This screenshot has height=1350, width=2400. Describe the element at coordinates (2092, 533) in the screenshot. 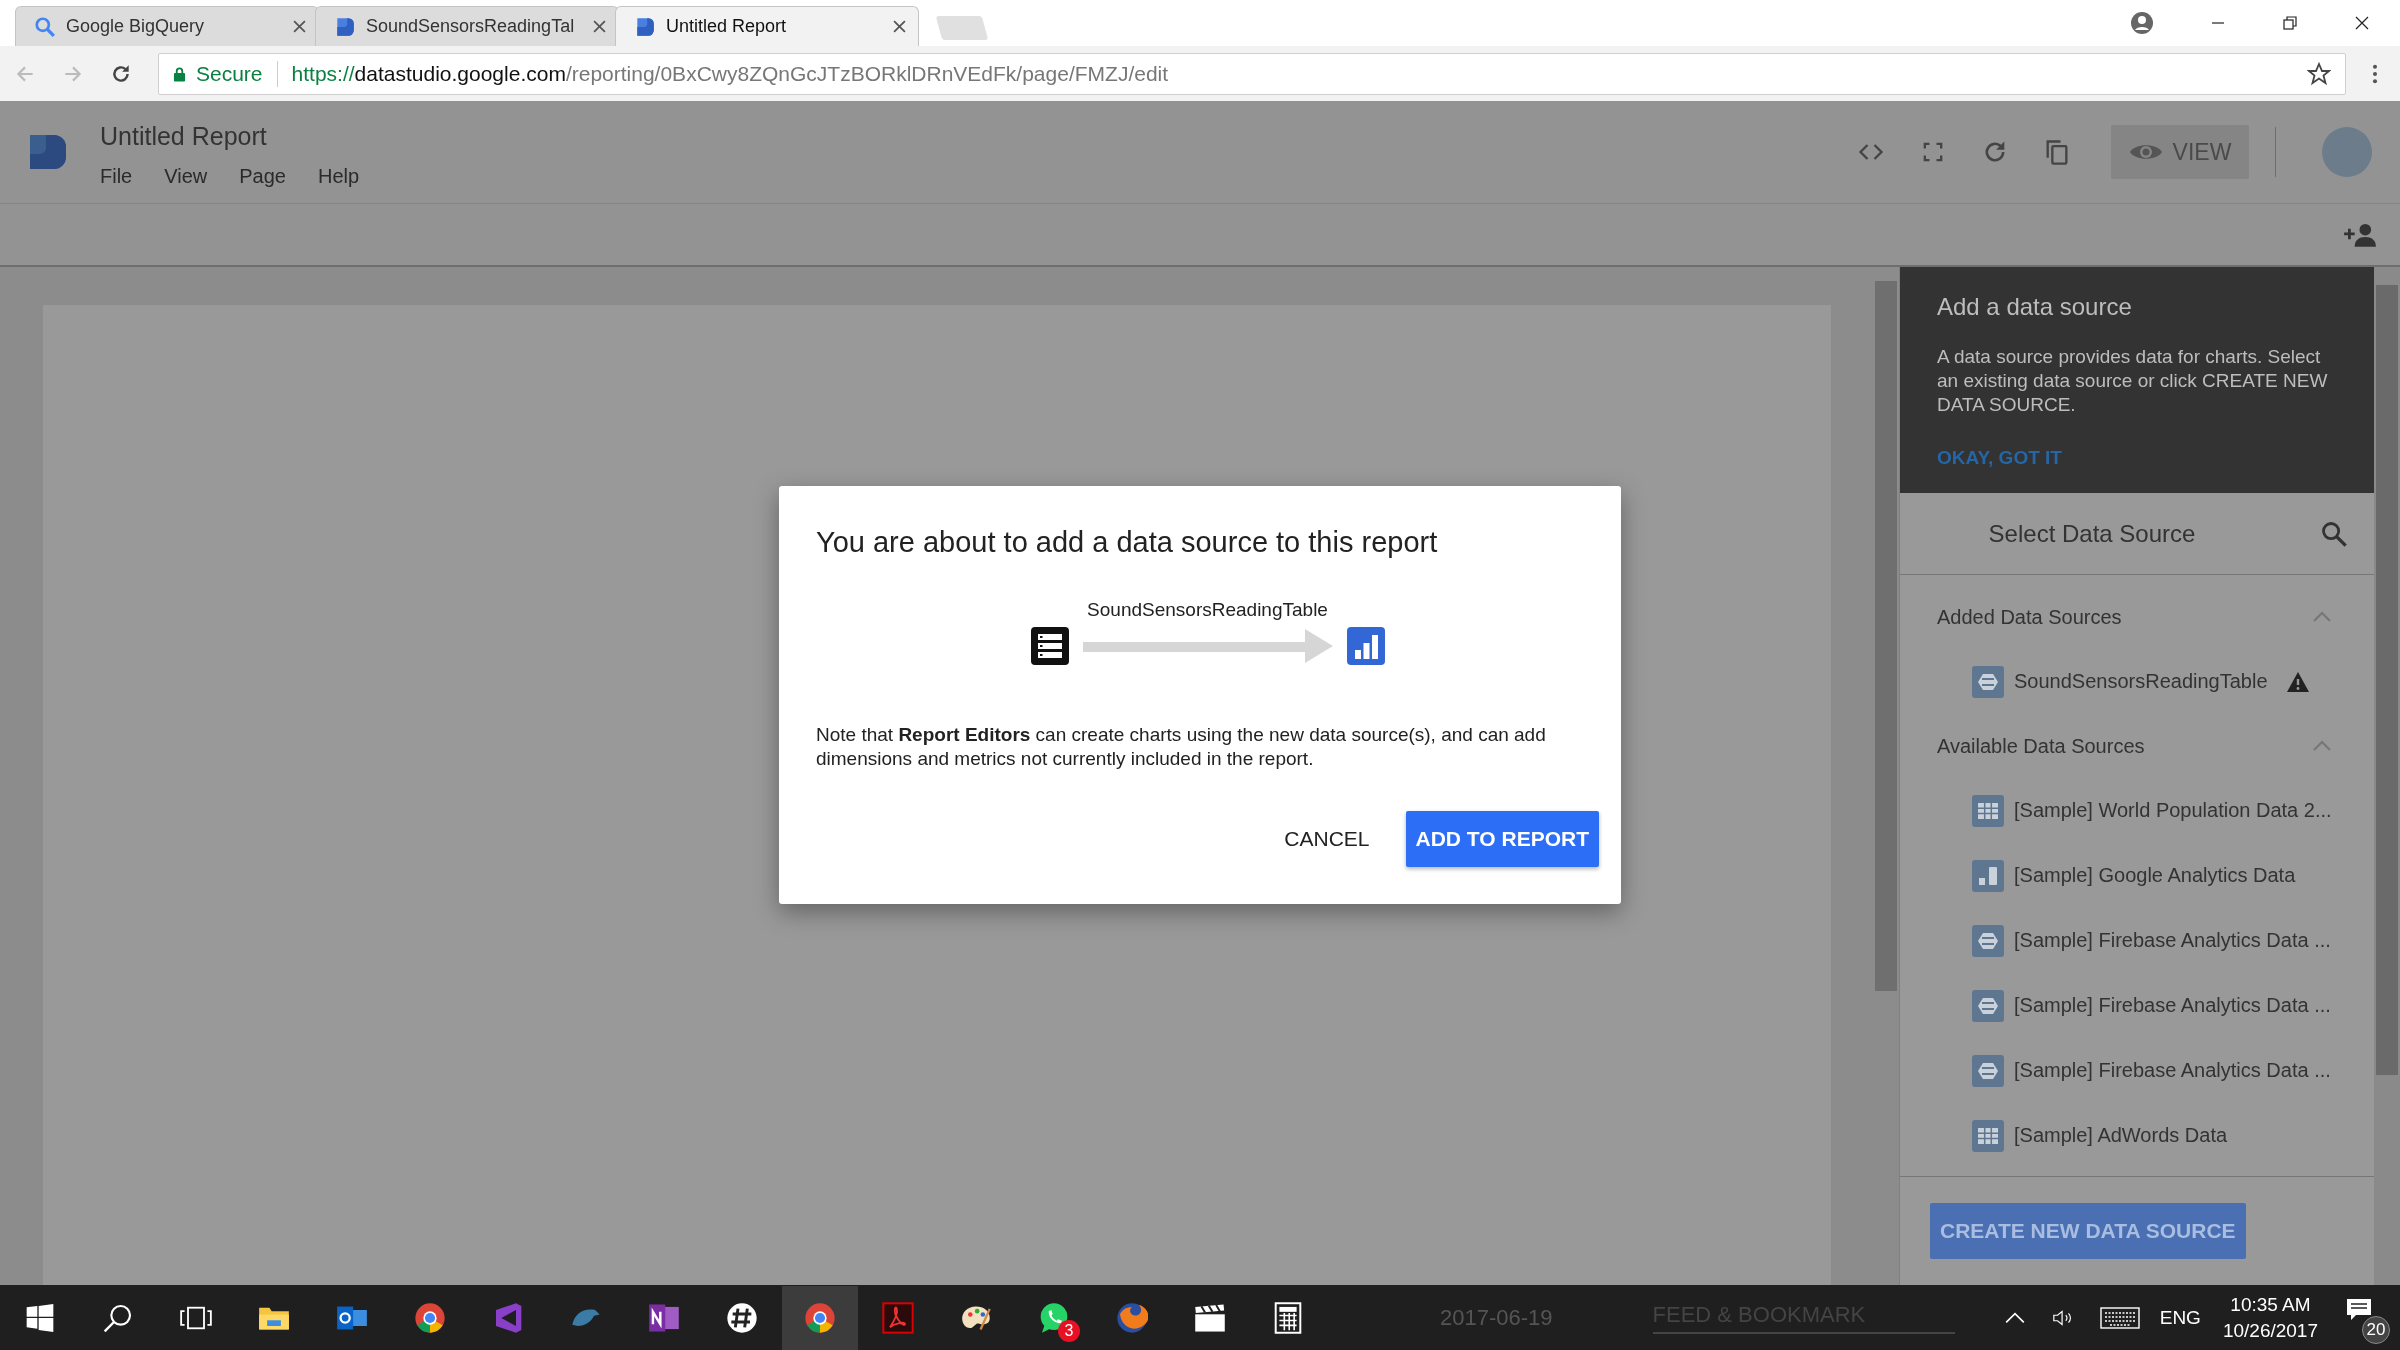

I see `panel-title: Select Data Source` at that location.